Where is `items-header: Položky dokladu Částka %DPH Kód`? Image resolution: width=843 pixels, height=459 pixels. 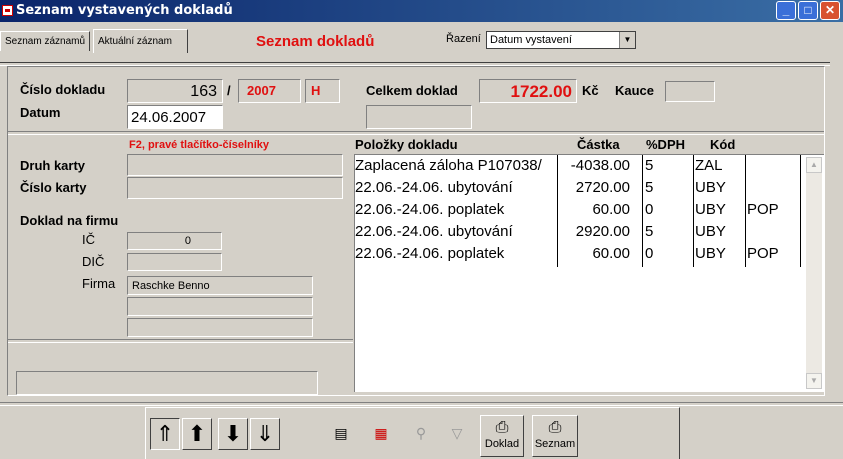
items-header: Položky dokladu Částka %DPH Kód is located at coordinates (585, 146).